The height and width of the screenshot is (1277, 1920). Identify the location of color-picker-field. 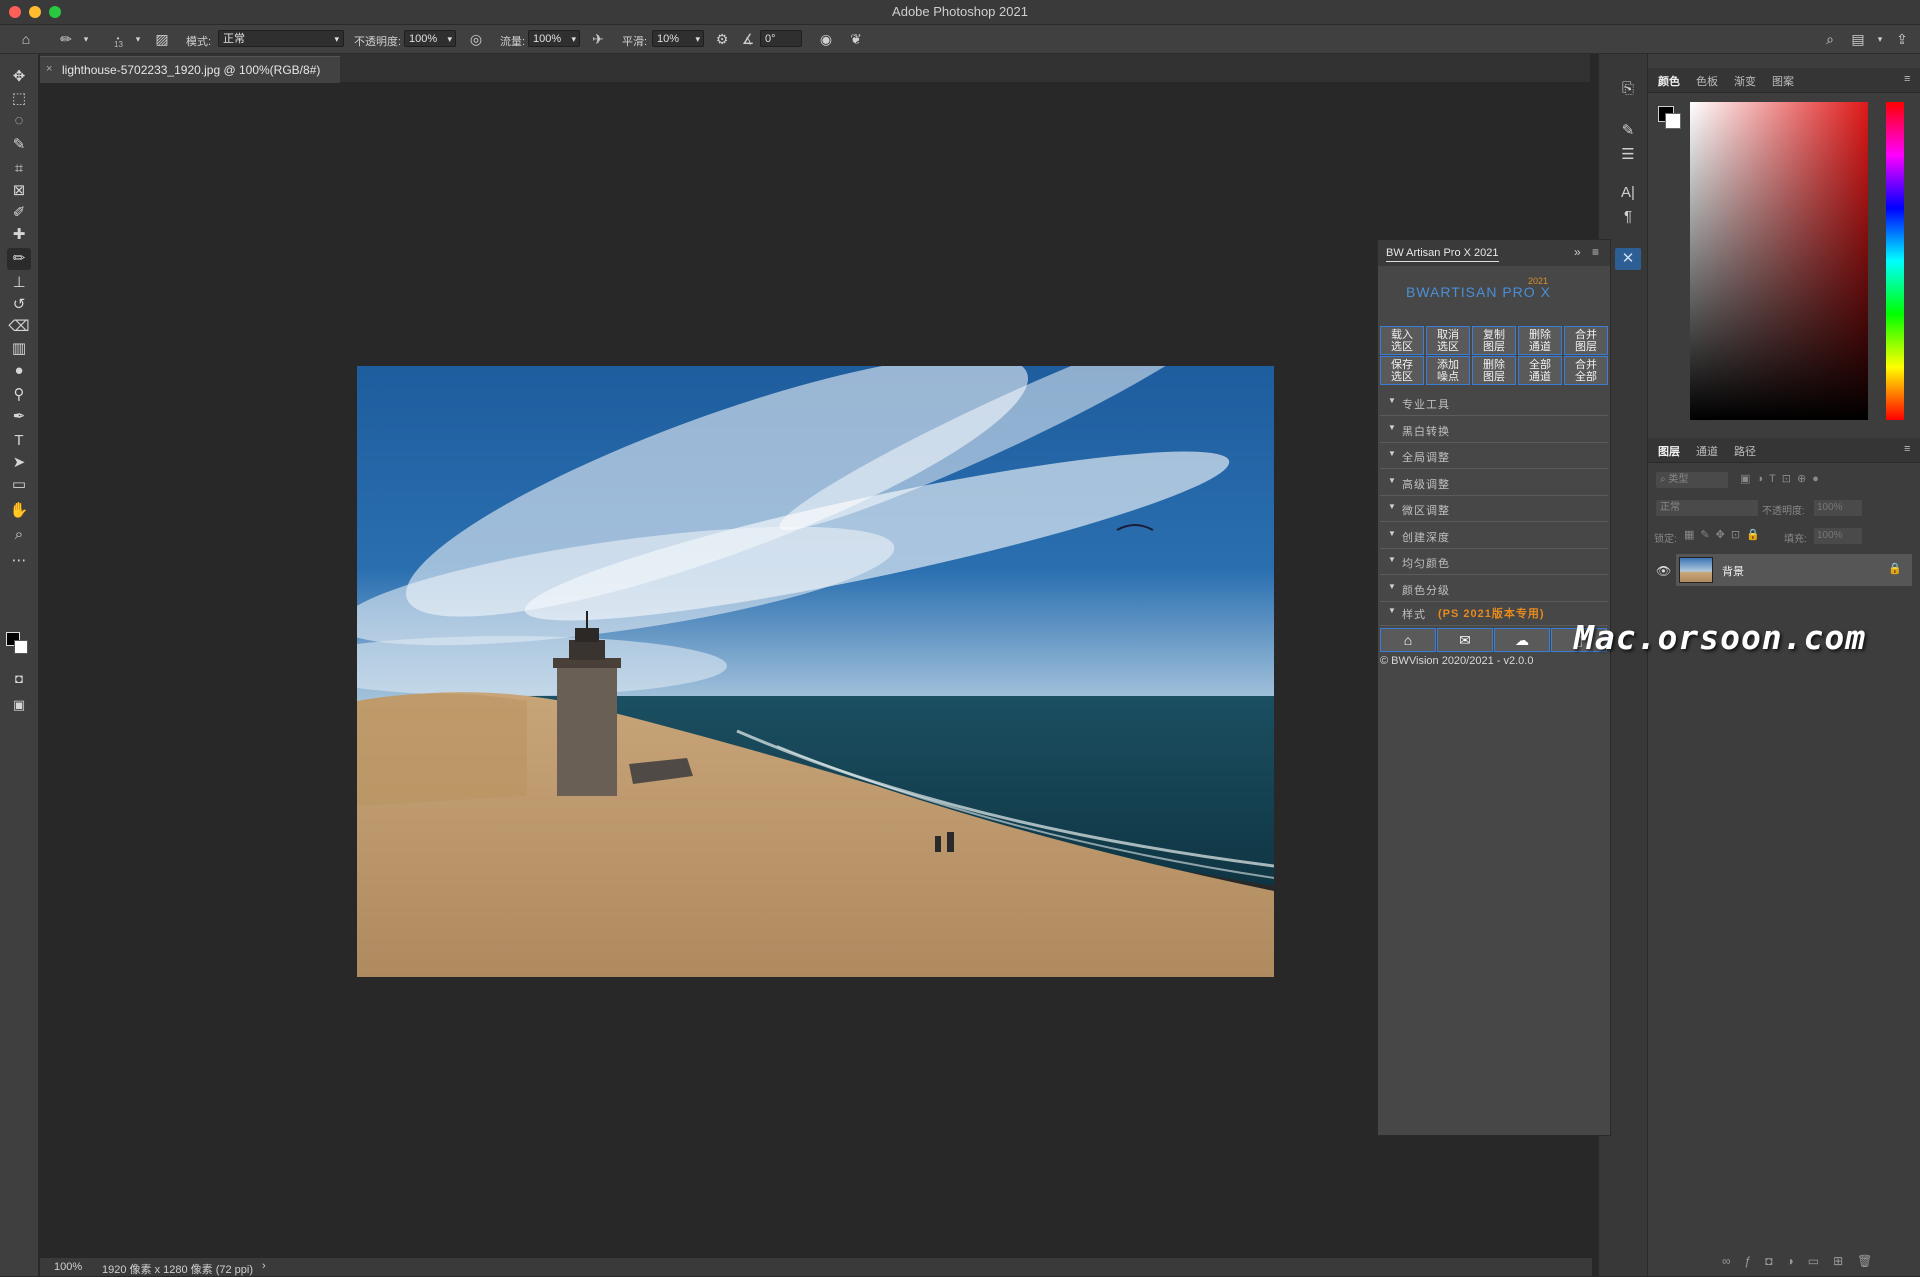
(1779, 261).